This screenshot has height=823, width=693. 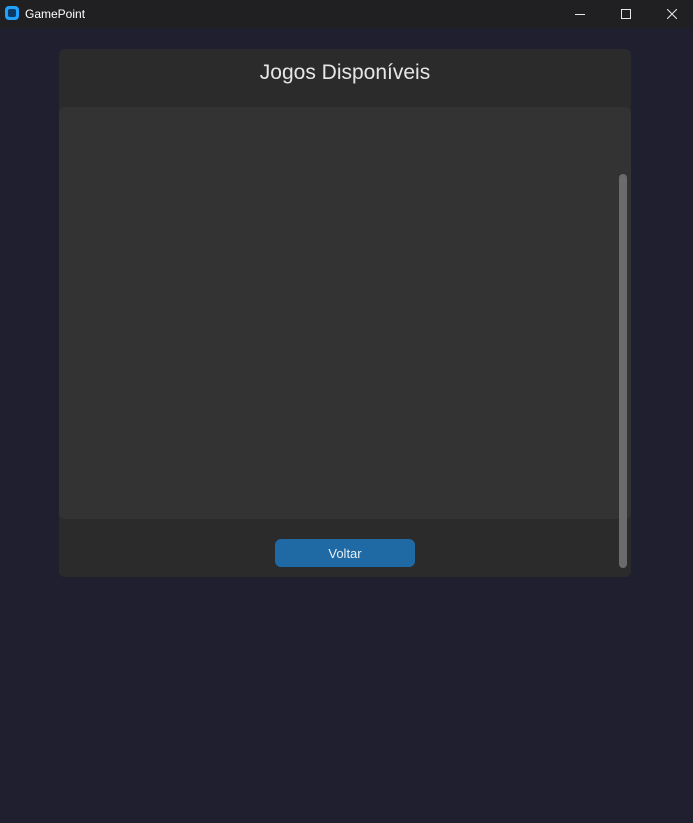 What do you see at coordinates (12, 13) in the screenshot?
I see `app-logo-icon` at bounding box center [12, 13].